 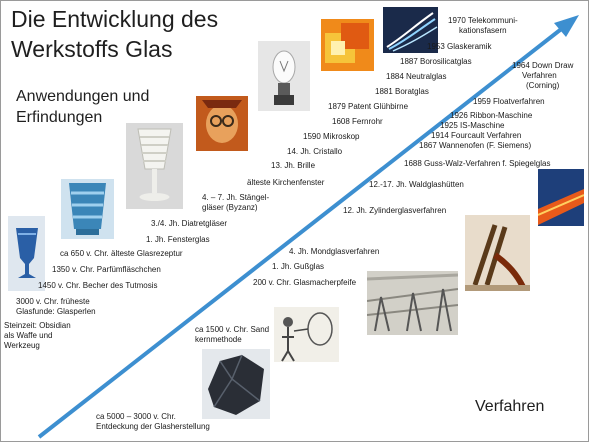 I want to click on title-line-1: Die Entwicklung des, so click(x=115, y=19).